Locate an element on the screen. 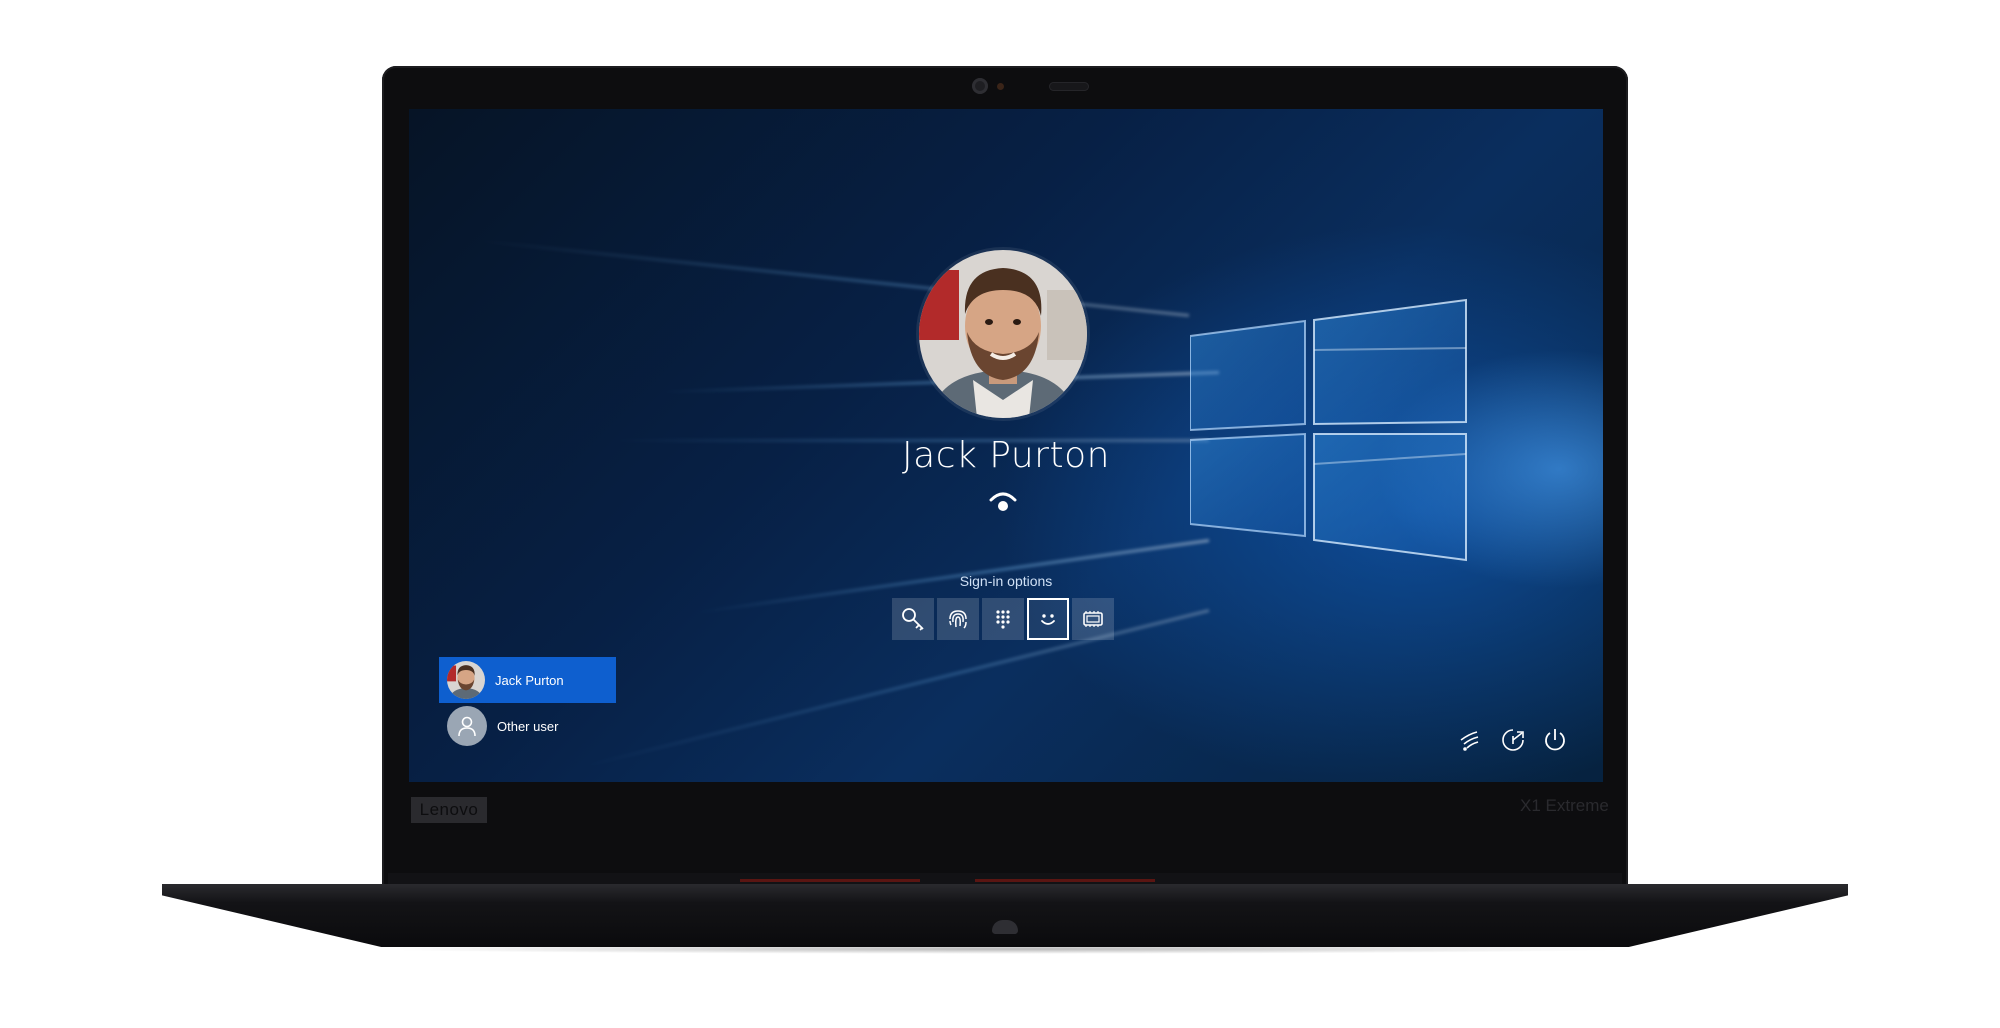 The height and width of the screenshot is (1028, 2000). model-label: X1 Extreme is located at coordinates (1564, 805).